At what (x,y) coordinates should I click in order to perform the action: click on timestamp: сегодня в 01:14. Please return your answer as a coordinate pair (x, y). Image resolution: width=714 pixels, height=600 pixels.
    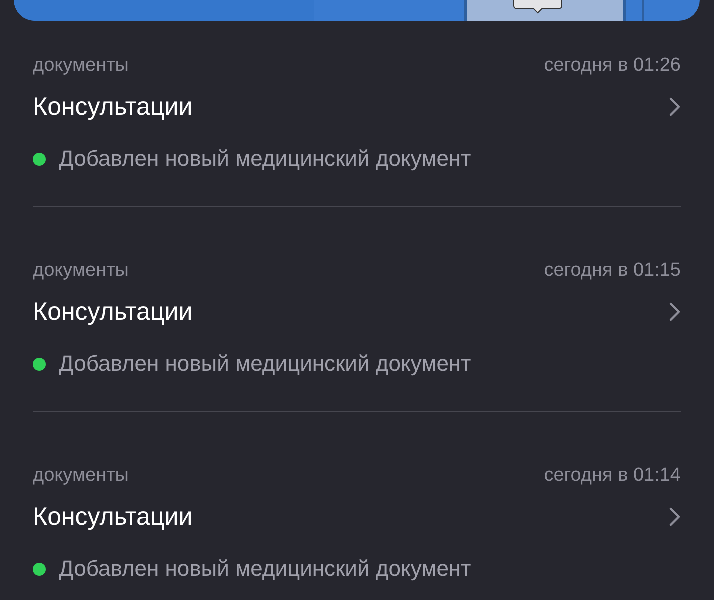
    Looking at the image, I should click on (612, 476).